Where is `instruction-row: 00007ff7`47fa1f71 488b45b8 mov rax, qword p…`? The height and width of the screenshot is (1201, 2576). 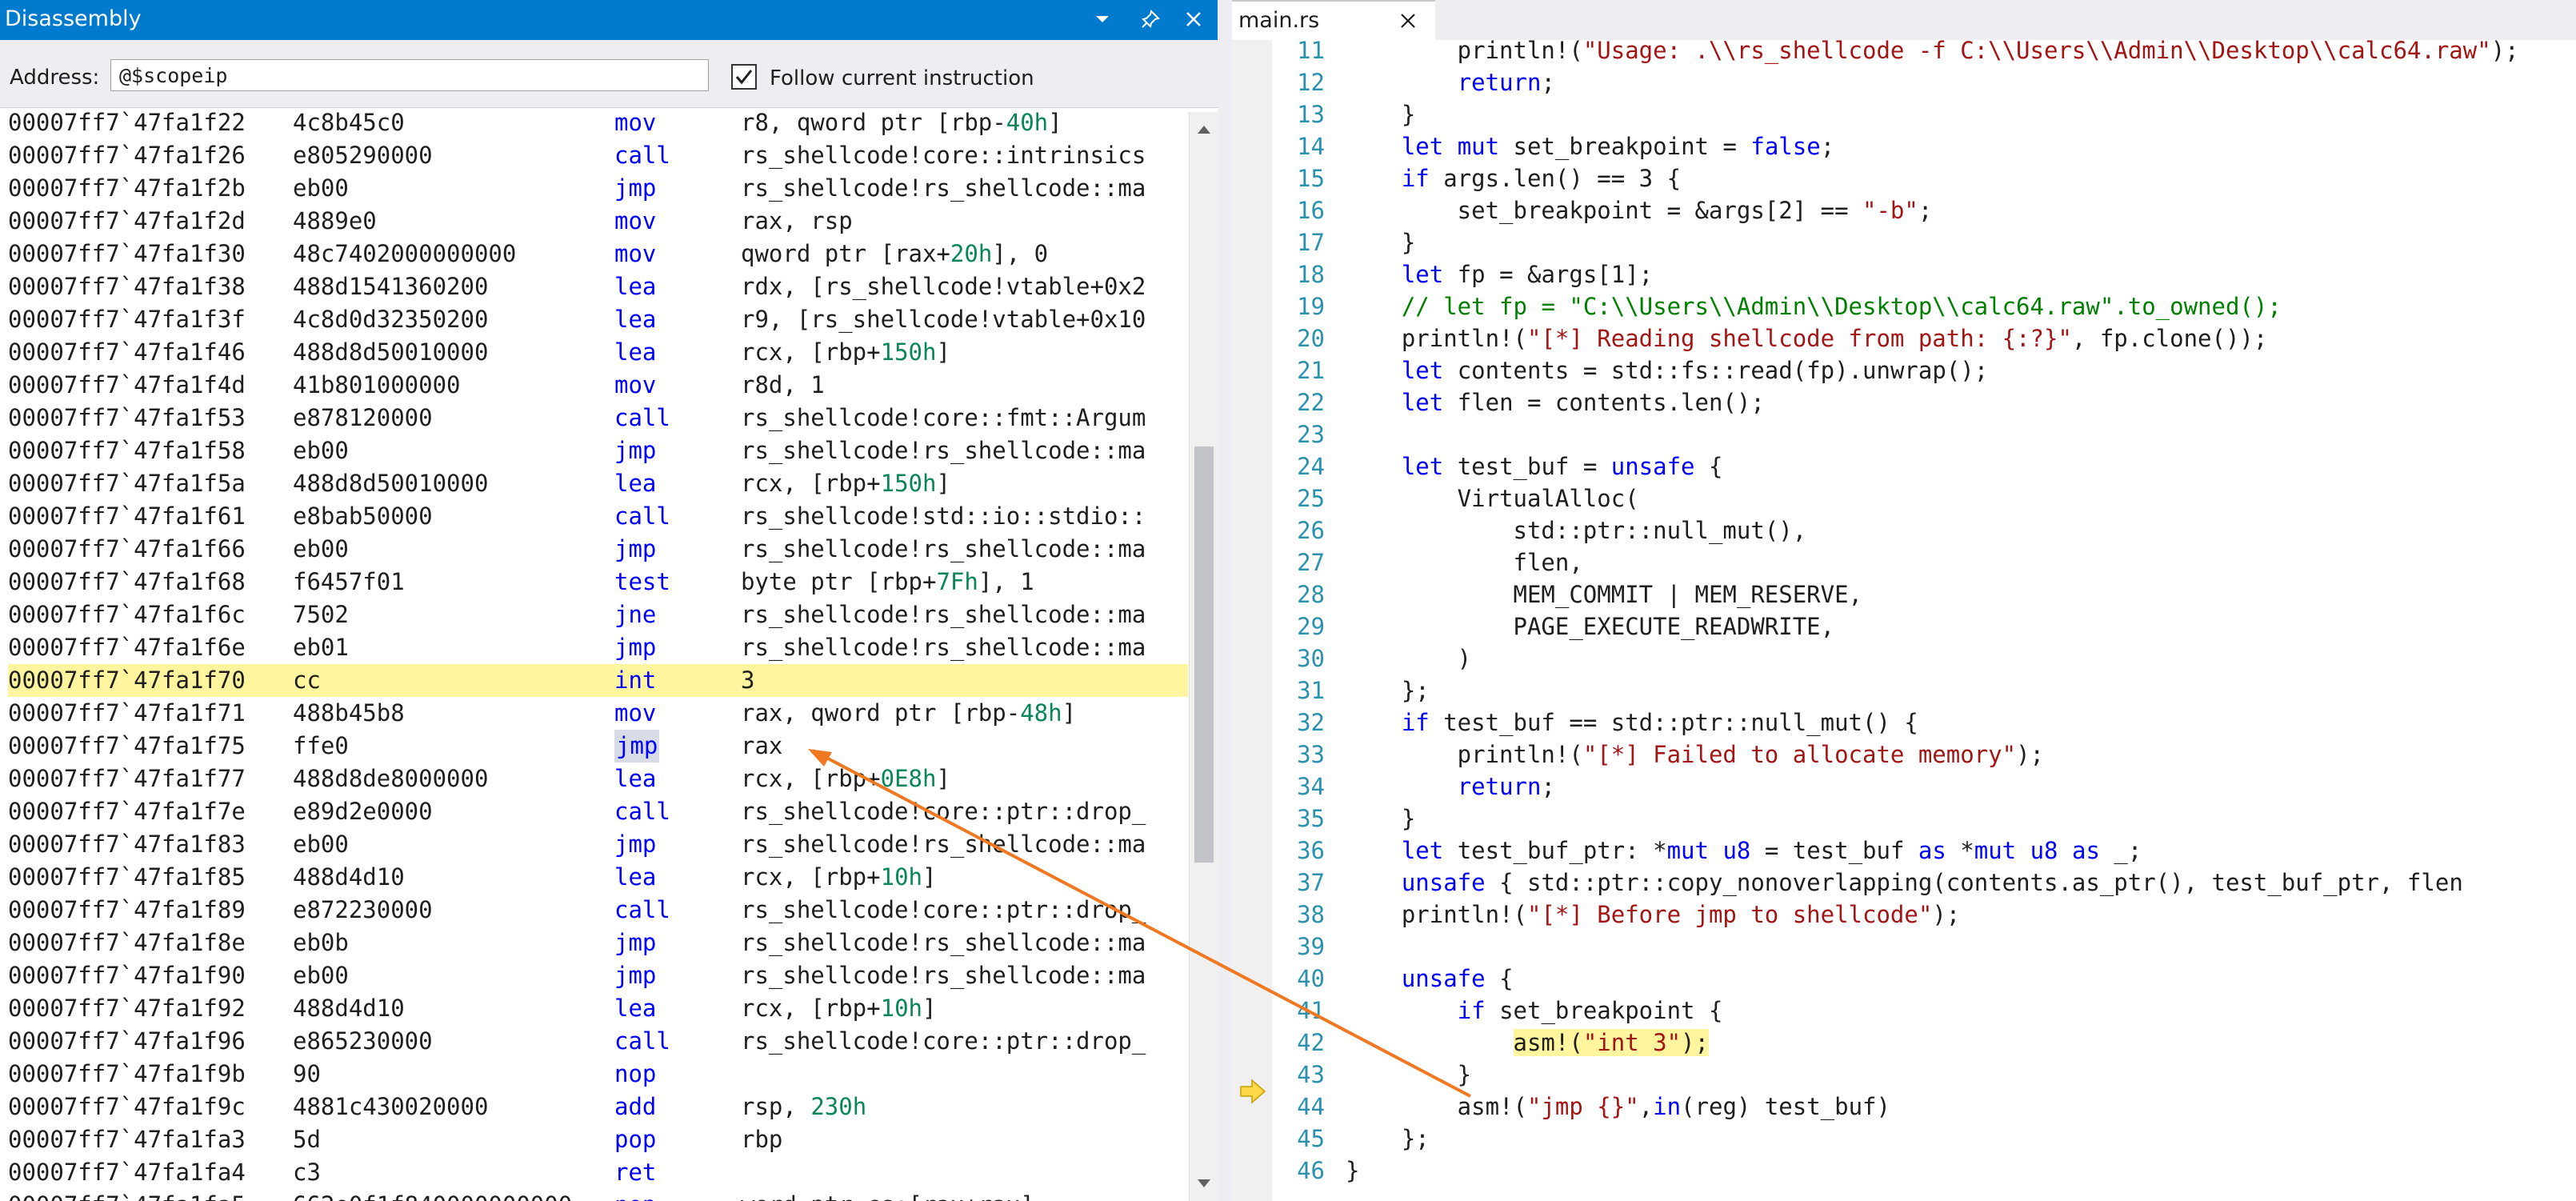 instruction-row: 00007ff7`47fa1f71 488b45b8 mov rax, qword p… is located at coordinates (598, 713).